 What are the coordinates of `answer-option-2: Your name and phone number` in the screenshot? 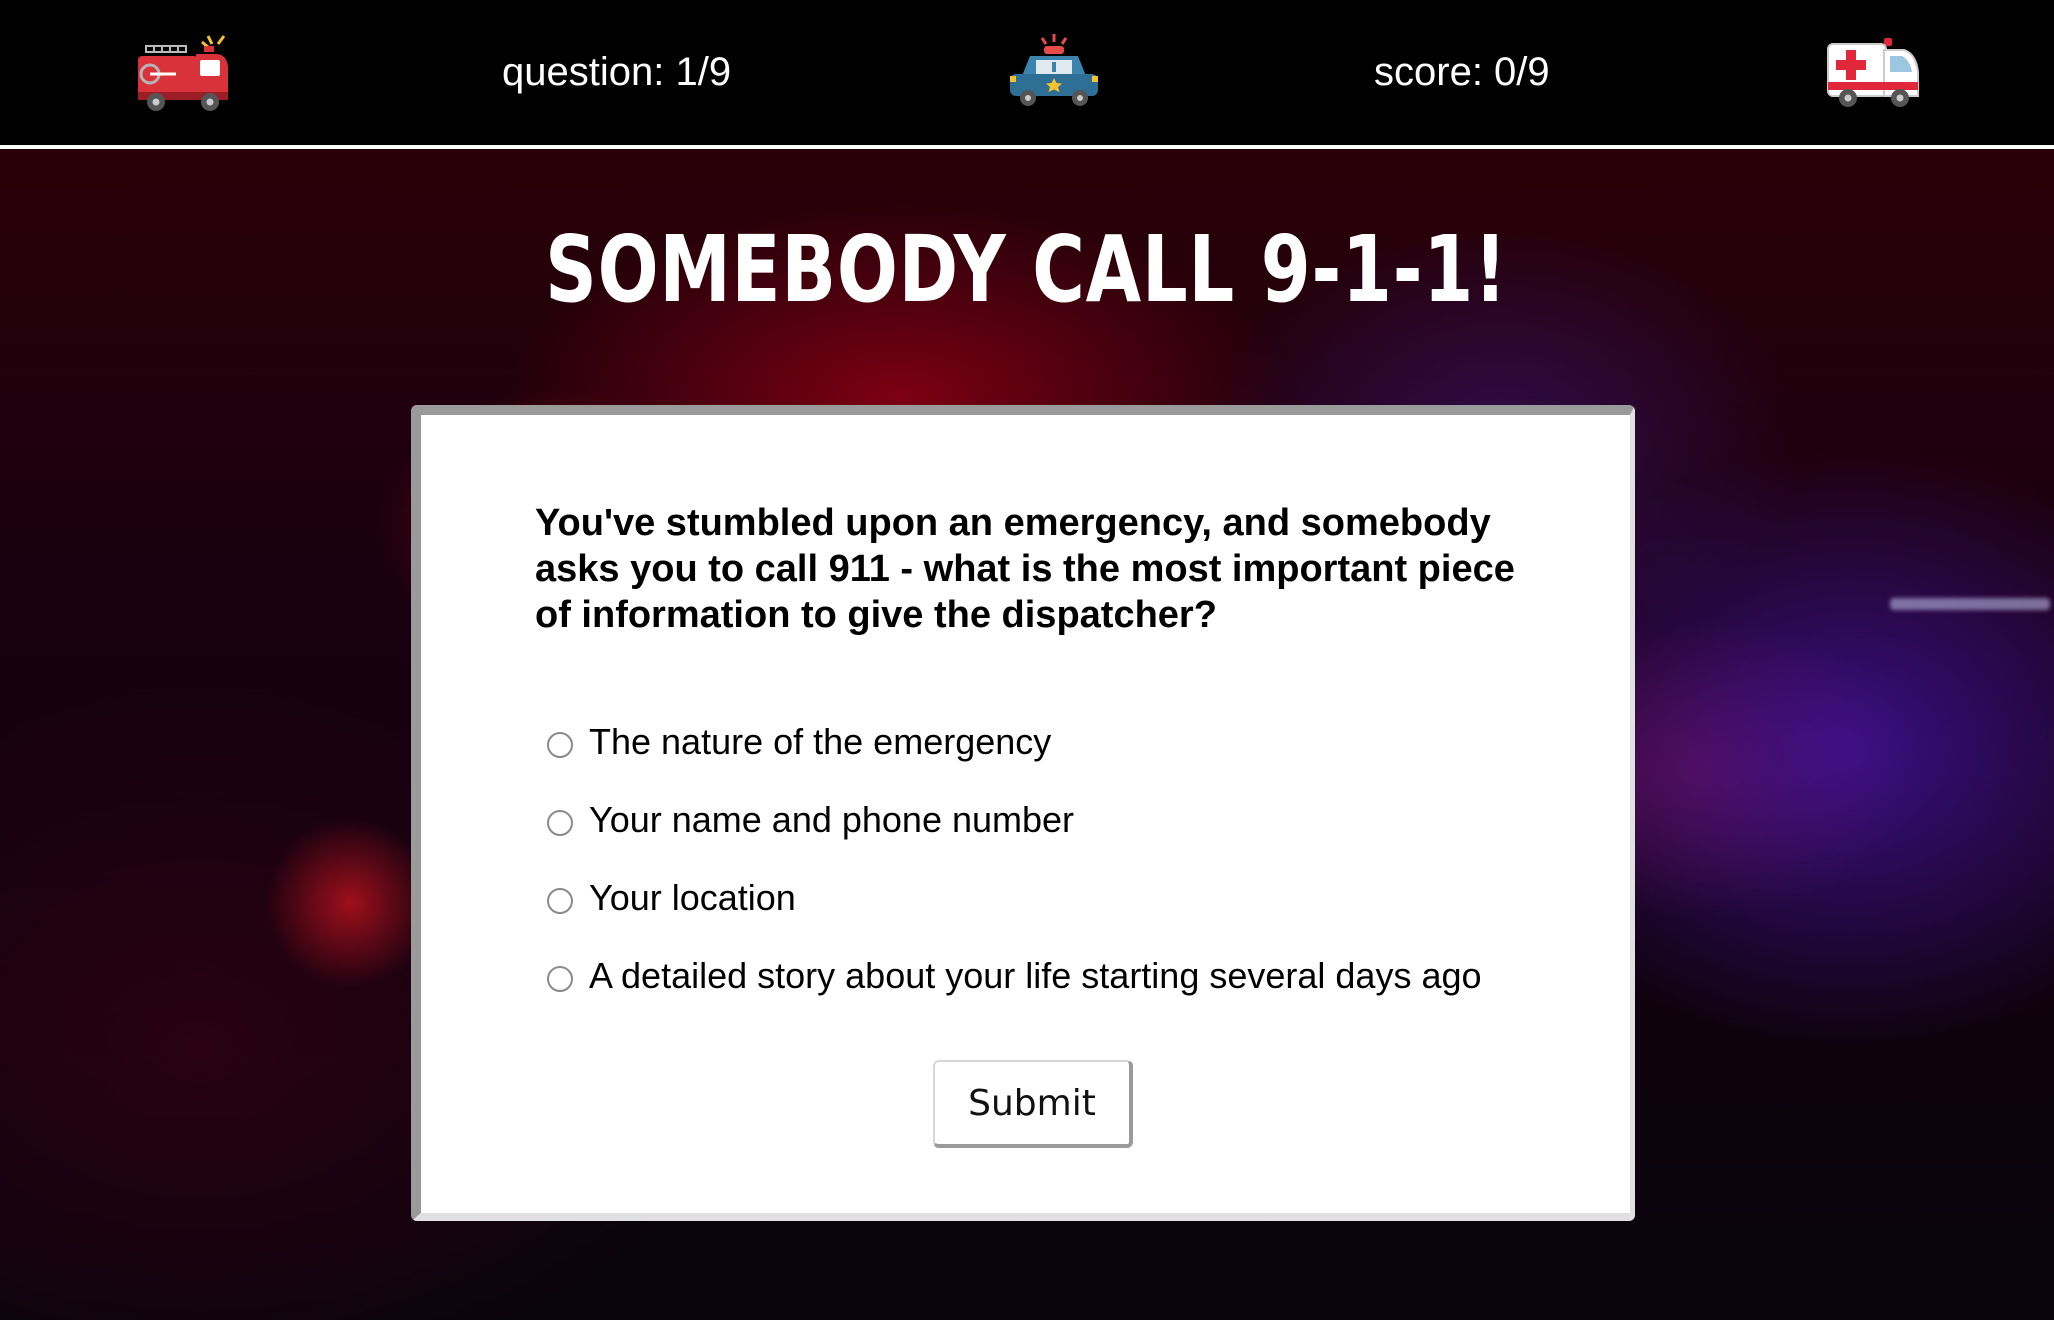 It's located at (810, 820).